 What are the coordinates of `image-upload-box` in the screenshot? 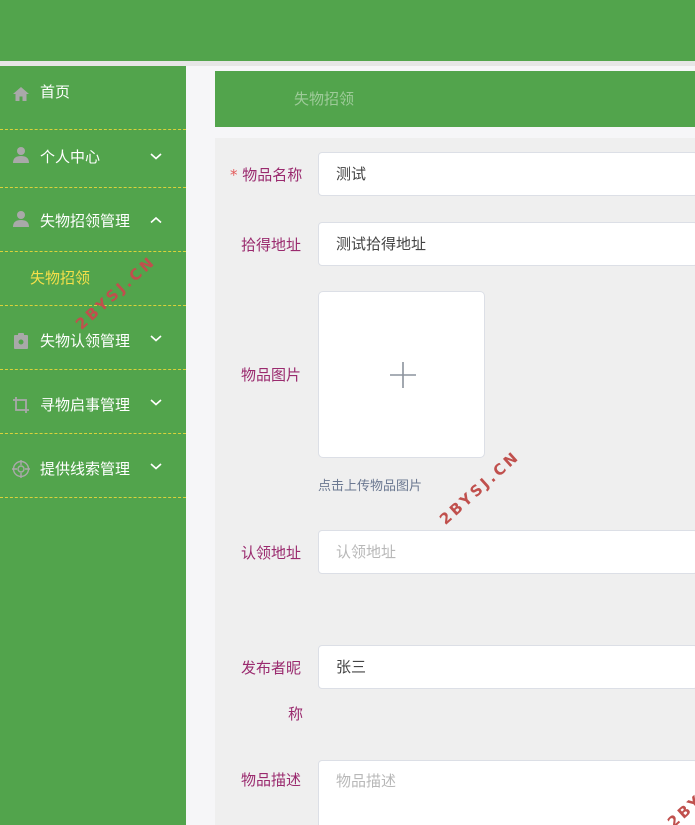 It's located at (401, 374).